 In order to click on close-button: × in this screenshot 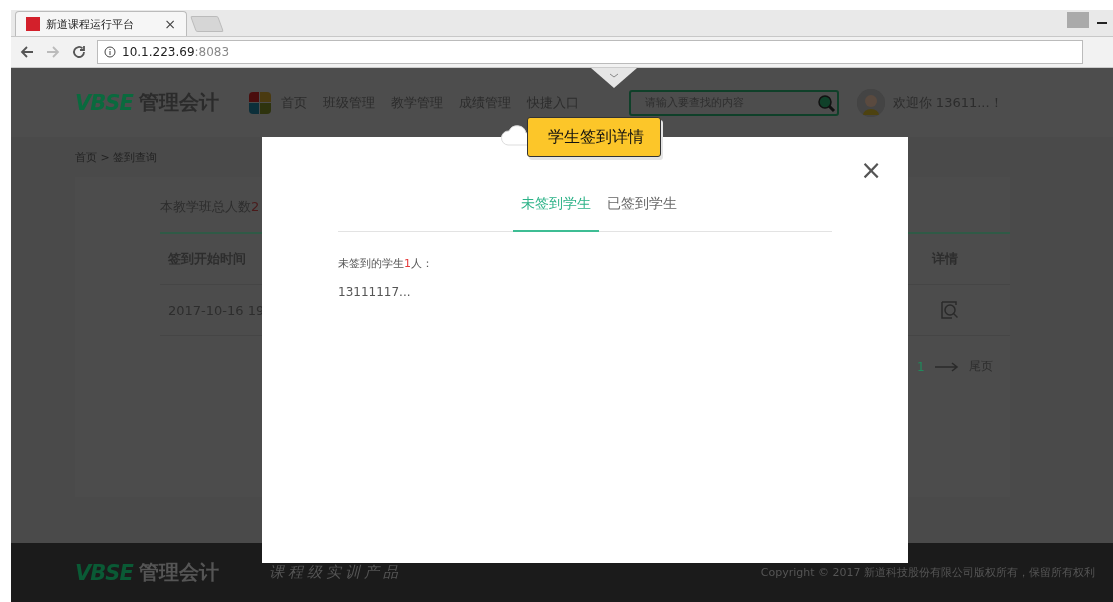, I will do `click(871, 170)`.